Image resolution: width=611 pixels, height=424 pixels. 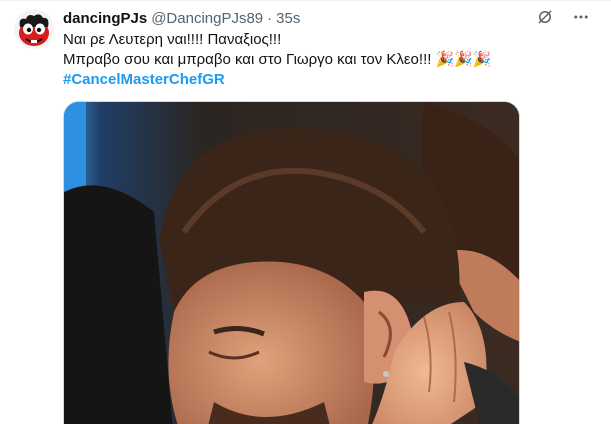 I want to click on red-cartoon-avatar-icon, so click(x=34, y=29).